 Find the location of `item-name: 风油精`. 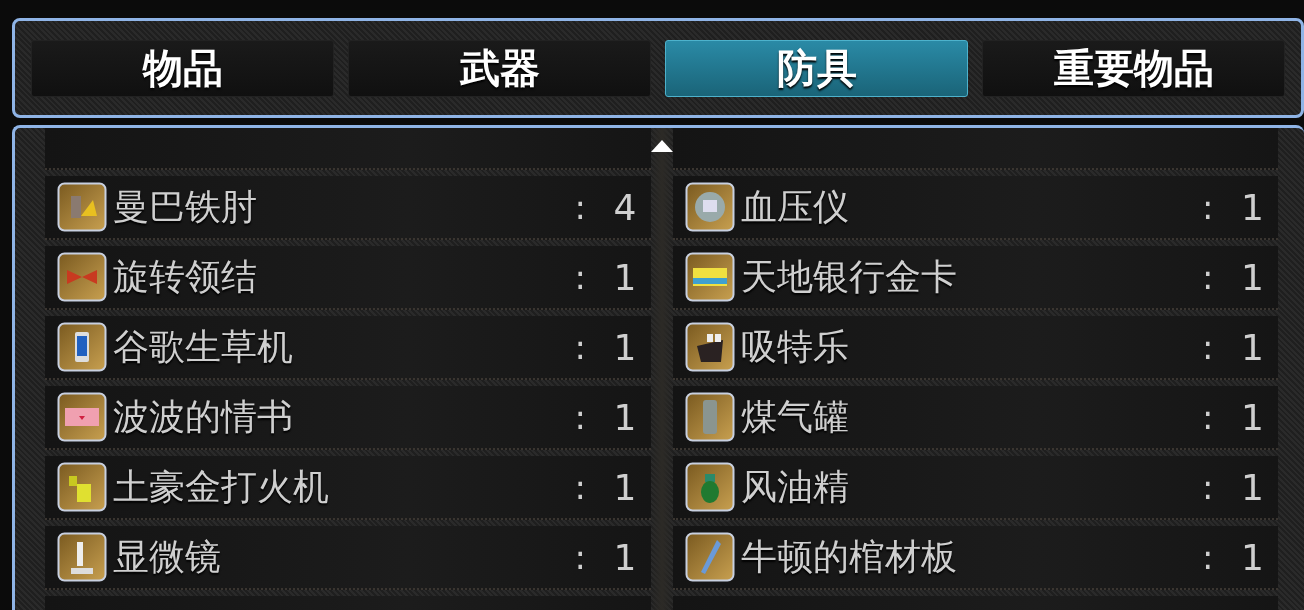

item-name: 风油精 is located at coordinates (795, 486).